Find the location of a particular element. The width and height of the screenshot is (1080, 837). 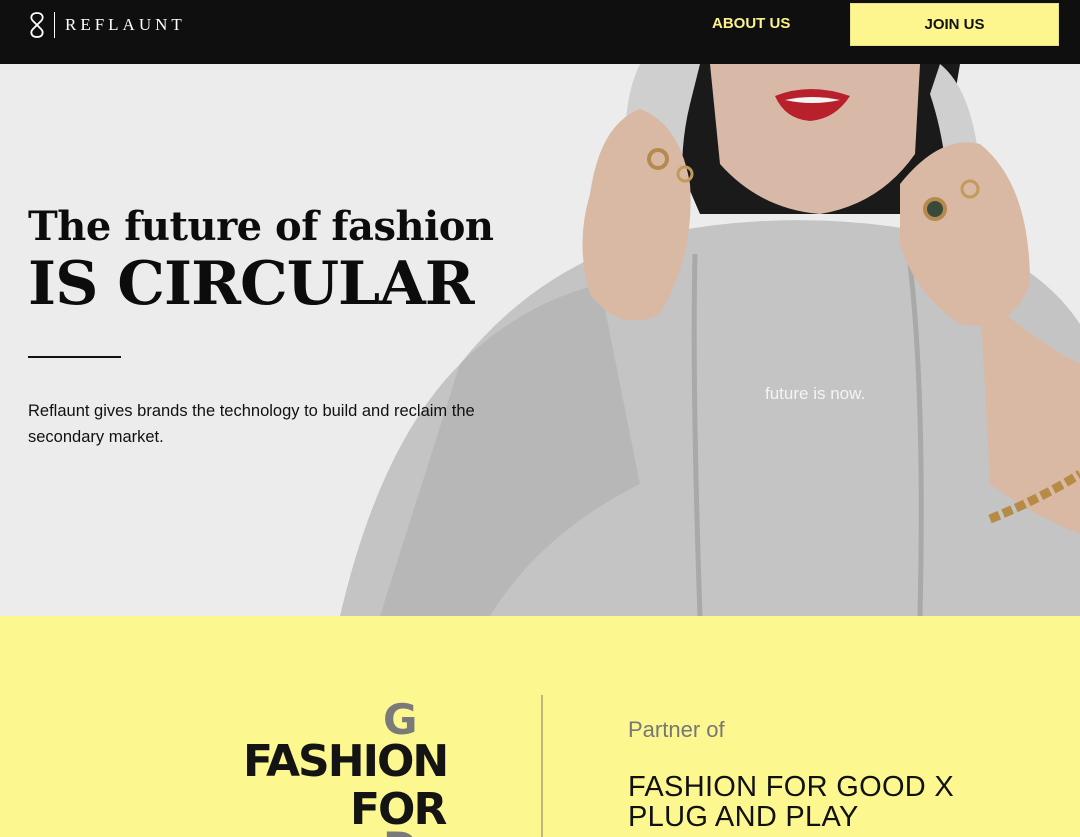

partner-divider is located at coordinates (542, 766).